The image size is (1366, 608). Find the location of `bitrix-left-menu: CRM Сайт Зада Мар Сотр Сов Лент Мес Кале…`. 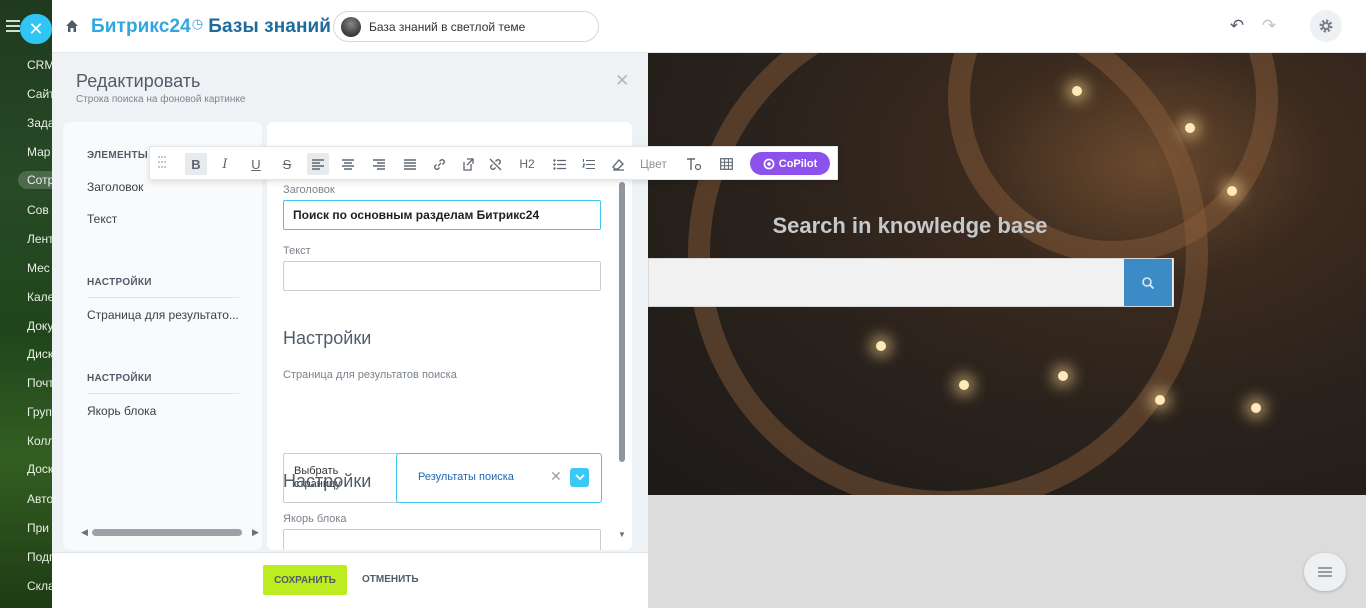

bitrix-left-menu: CRM Сайт Зада Мар Сотр Сов Лент Мес Кале… is located at coordinates (26, 304).